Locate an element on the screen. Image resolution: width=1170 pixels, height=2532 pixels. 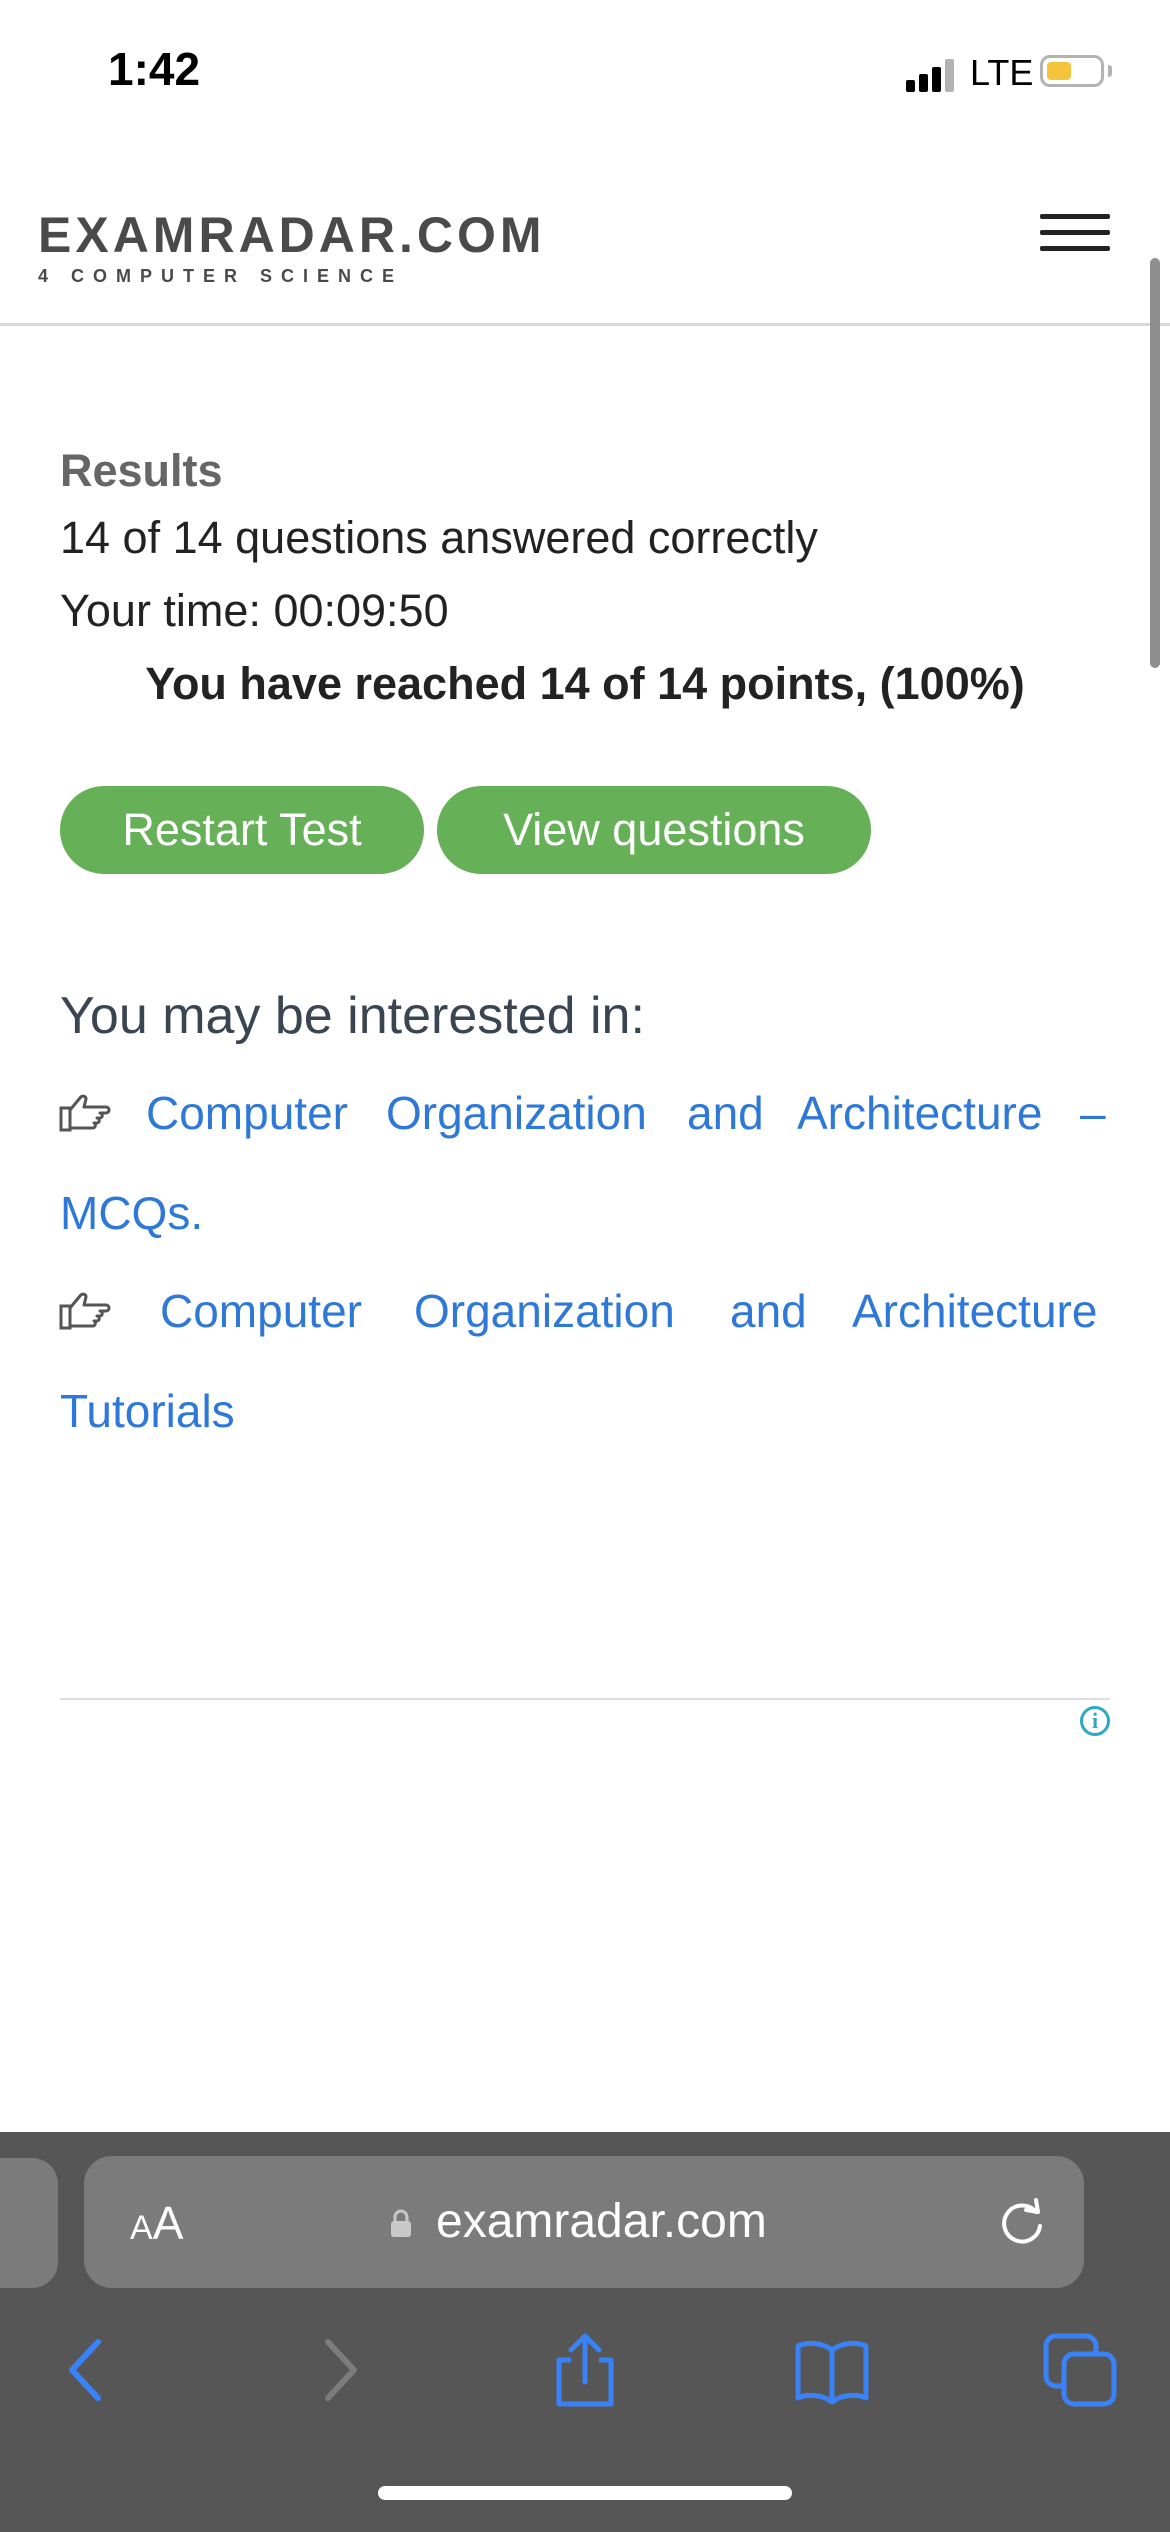
results-correct-count: 14 of 14 questions answered correctly is located at coordinates (439, 537).